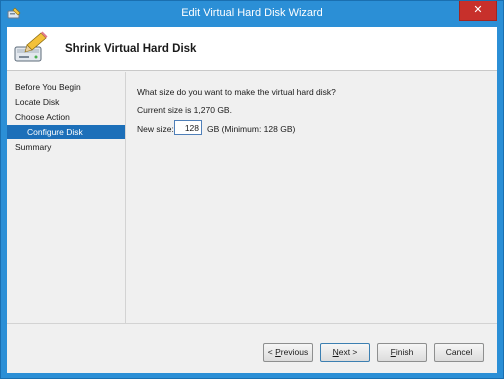 The image size is (504, 379). What do you see at coordinates (155, 129) in the screenshot?
I see `new-size-label: New size:` at bounding box center [155, 129].